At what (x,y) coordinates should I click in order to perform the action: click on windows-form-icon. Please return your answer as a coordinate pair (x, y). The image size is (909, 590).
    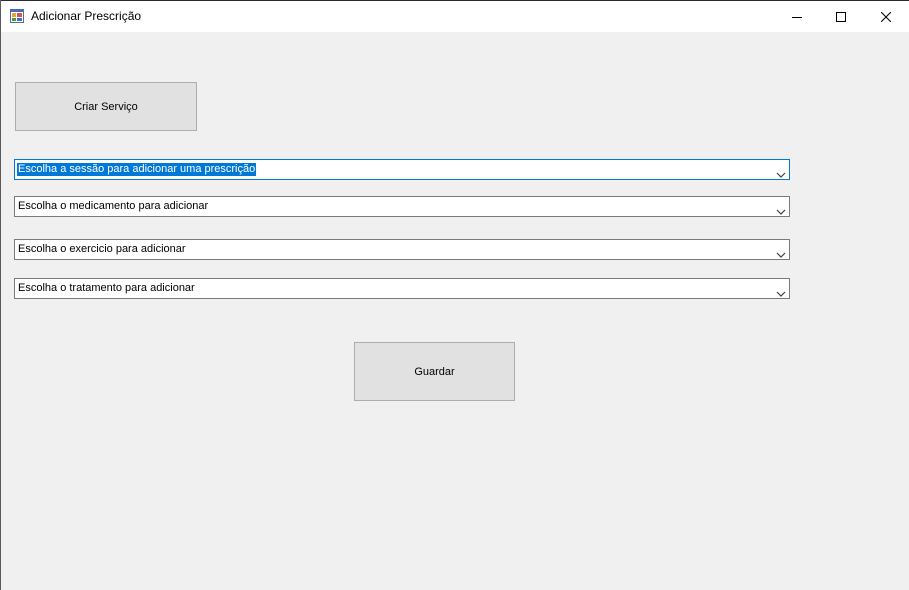
    Looking at the image, I should click on (17, 16).